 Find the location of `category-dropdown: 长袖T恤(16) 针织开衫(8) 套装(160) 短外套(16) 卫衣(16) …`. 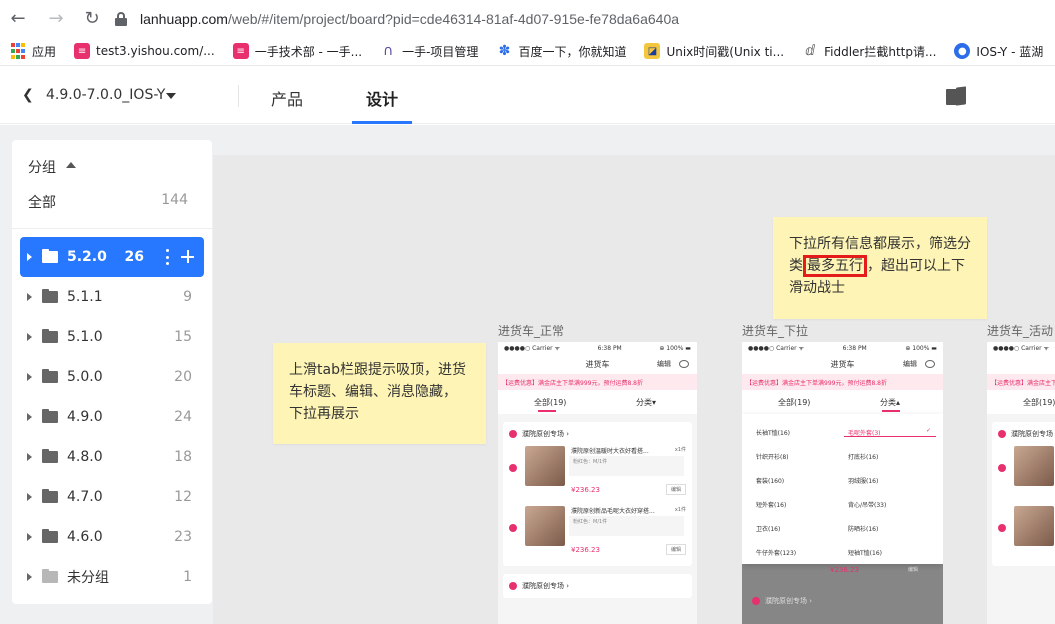

category-dropdown: 长袖T恤(16) 针织开衫(8) 套装(160) 短外套(16) 卫衣(16) … is located at coordinates (842, 489).